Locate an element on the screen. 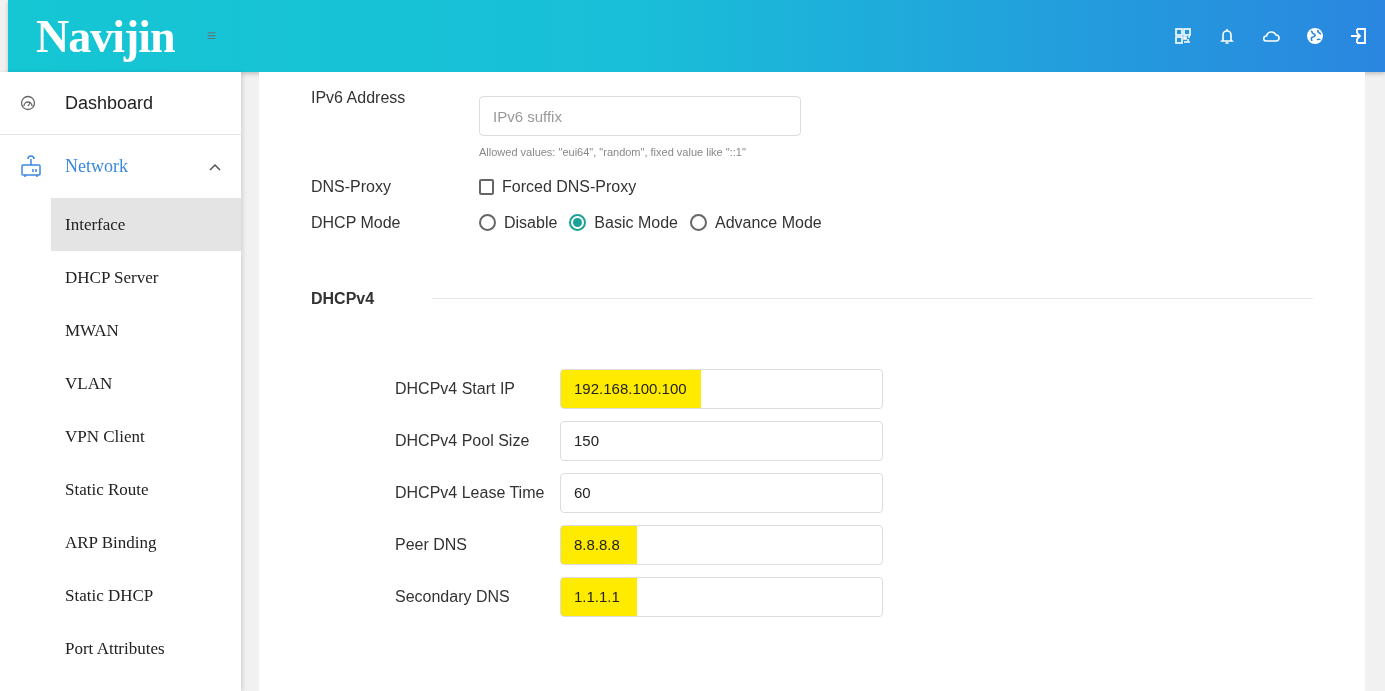 The width and height of the screenshot is (1385, 691). sidebar-subitem: VLAN is located at coordinates (146, 383).